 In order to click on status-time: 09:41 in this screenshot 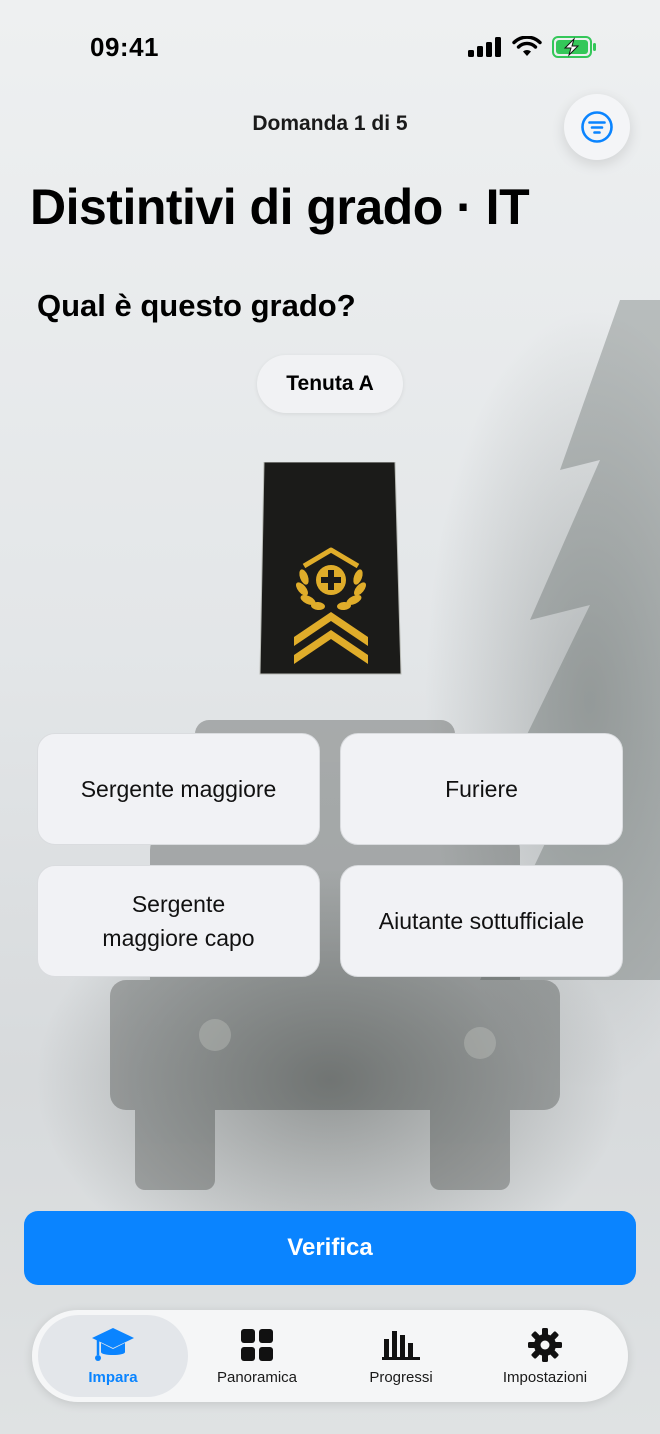, I will do `click(124, 47)`.